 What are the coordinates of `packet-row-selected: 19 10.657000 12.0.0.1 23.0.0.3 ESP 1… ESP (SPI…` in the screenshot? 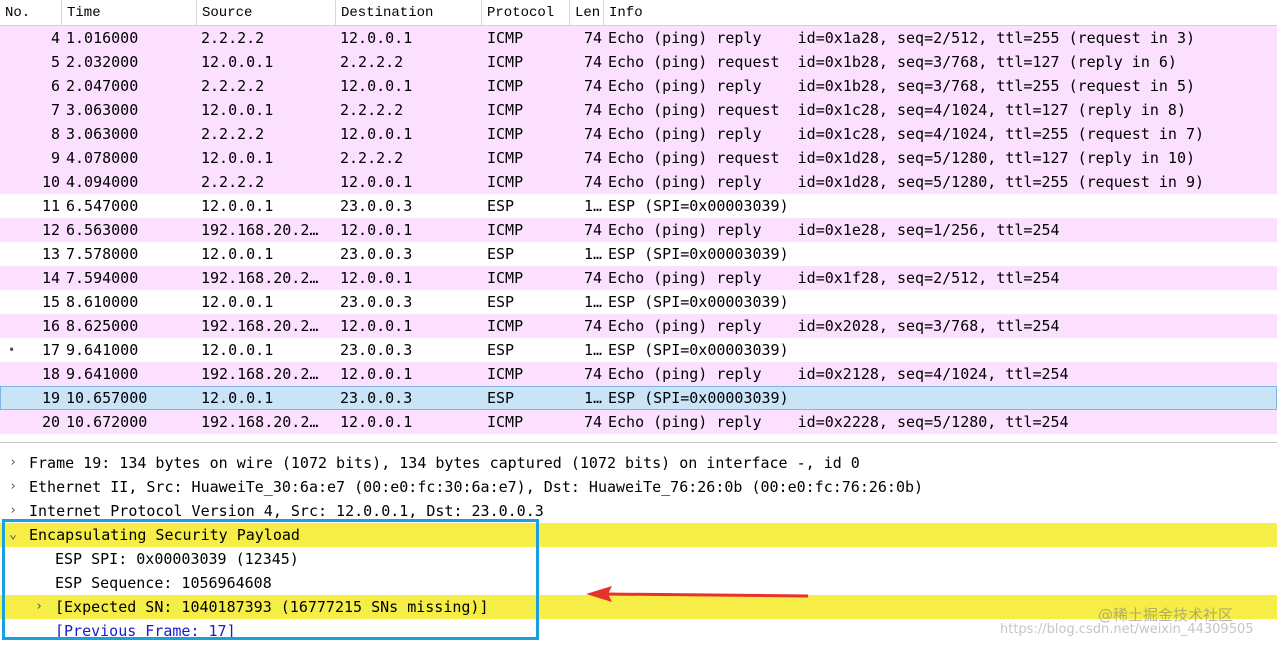 It's located at (638, 398).